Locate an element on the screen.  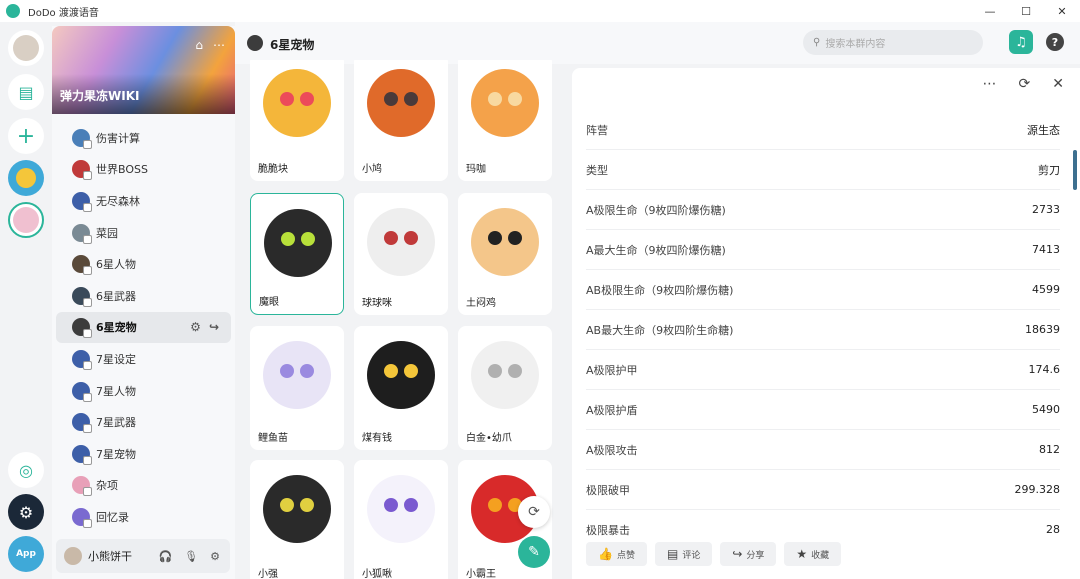
channel-item: 7星武器 is located at coordinates (143, 422).